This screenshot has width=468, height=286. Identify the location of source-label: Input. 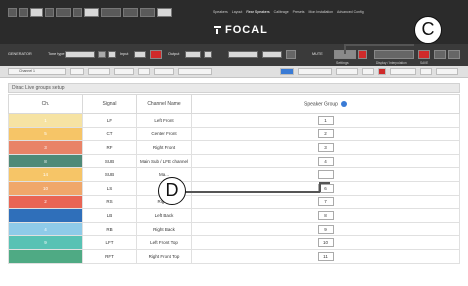
(124, 54).